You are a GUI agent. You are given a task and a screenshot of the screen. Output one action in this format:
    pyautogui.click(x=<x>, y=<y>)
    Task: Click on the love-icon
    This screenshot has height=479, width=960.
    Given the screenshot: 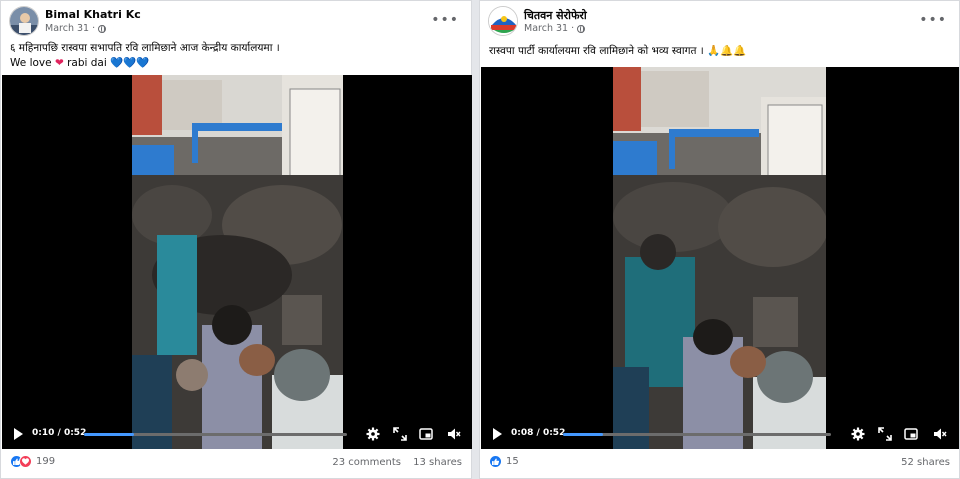 What is the action you would take?
    pyautogui.click(x=25, y=461)
    